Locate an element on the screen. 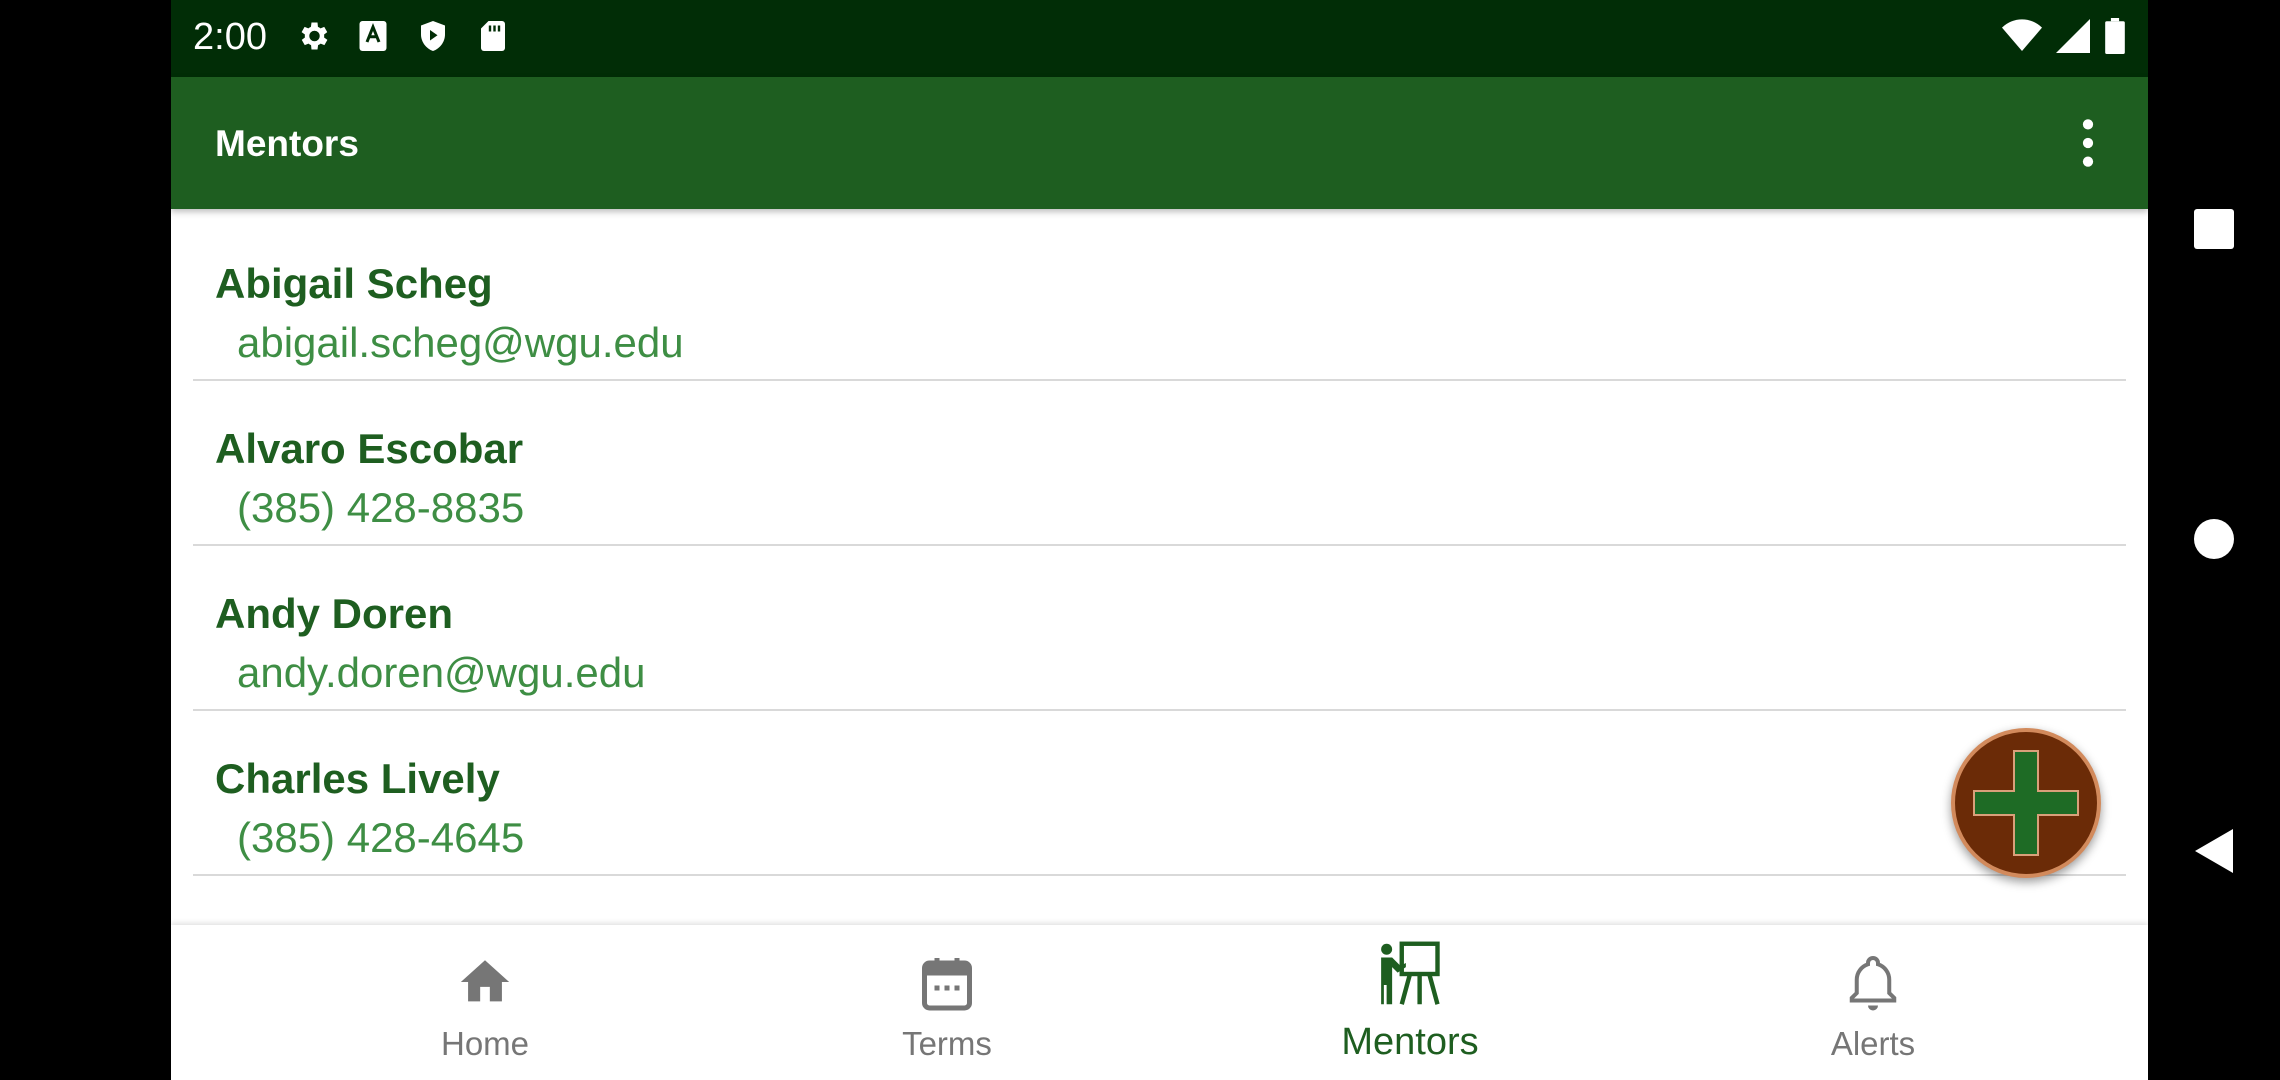  status-icons-left is located at coordinates (403, 38).